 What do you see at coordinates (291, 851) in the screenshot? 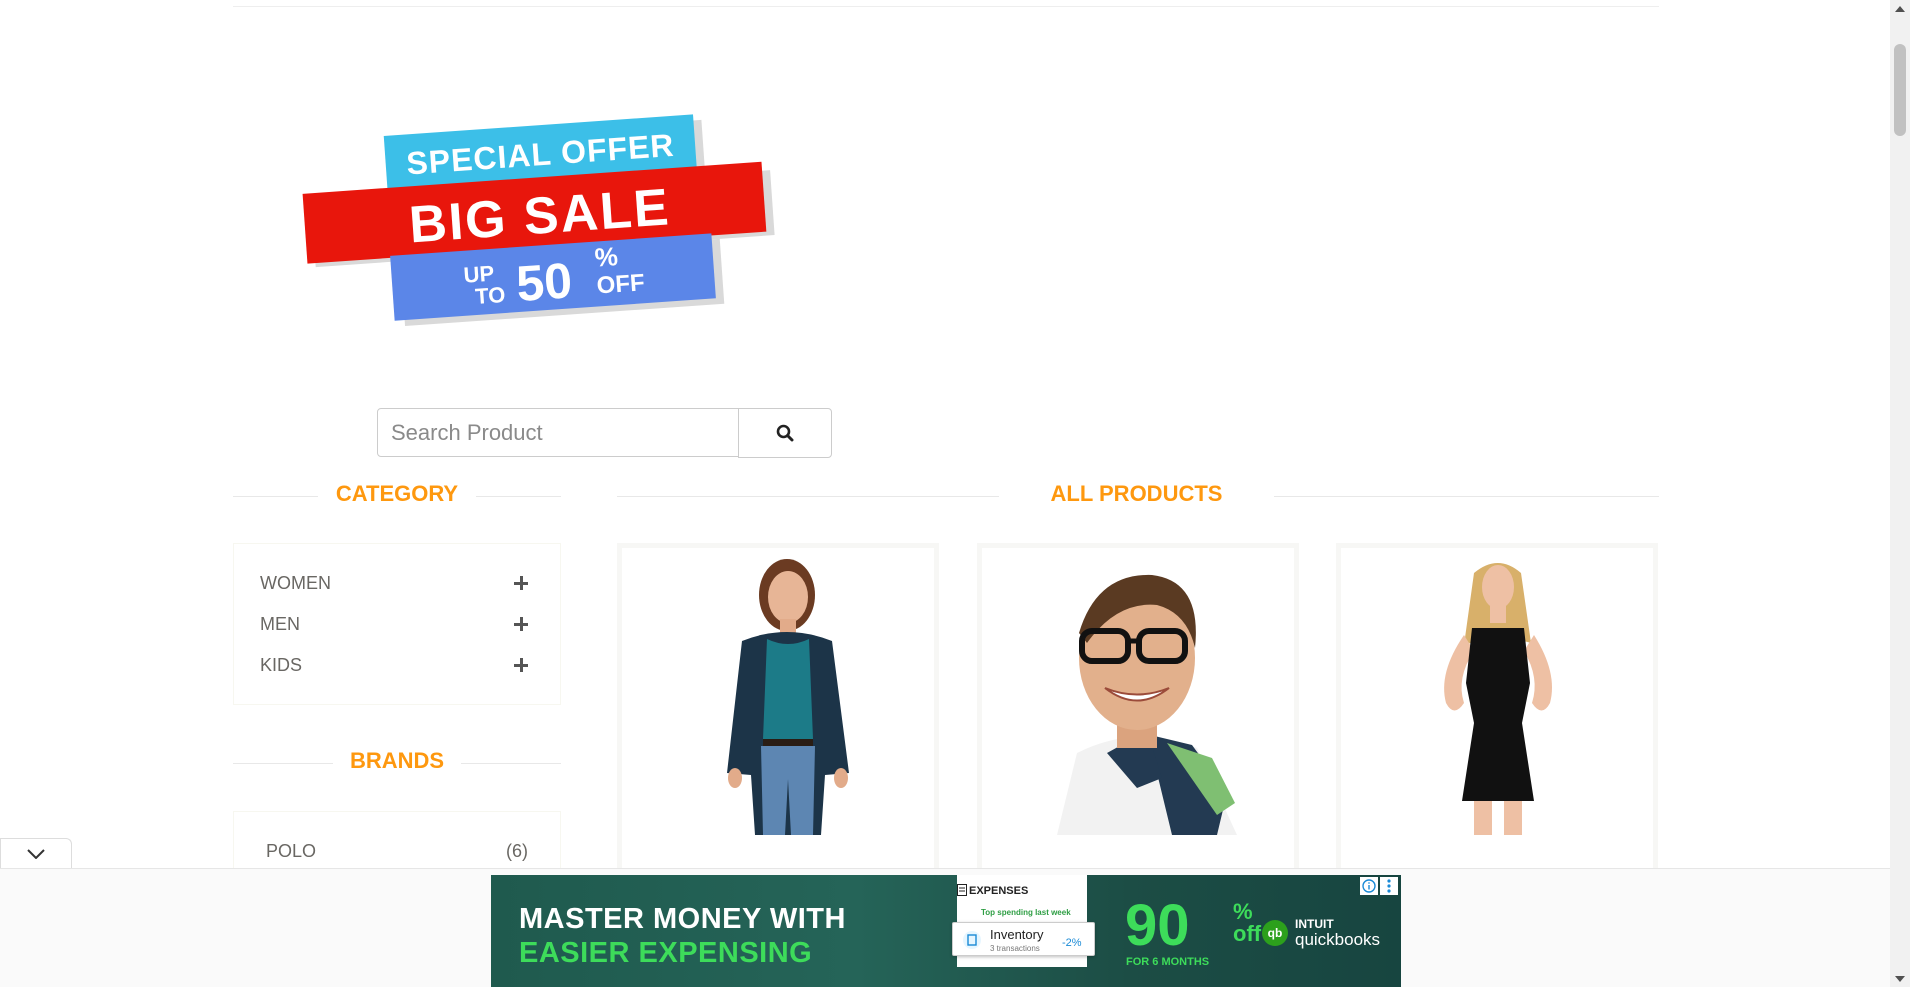
I see `brand-item-polo: POLO` at bounding box center [291, 851].